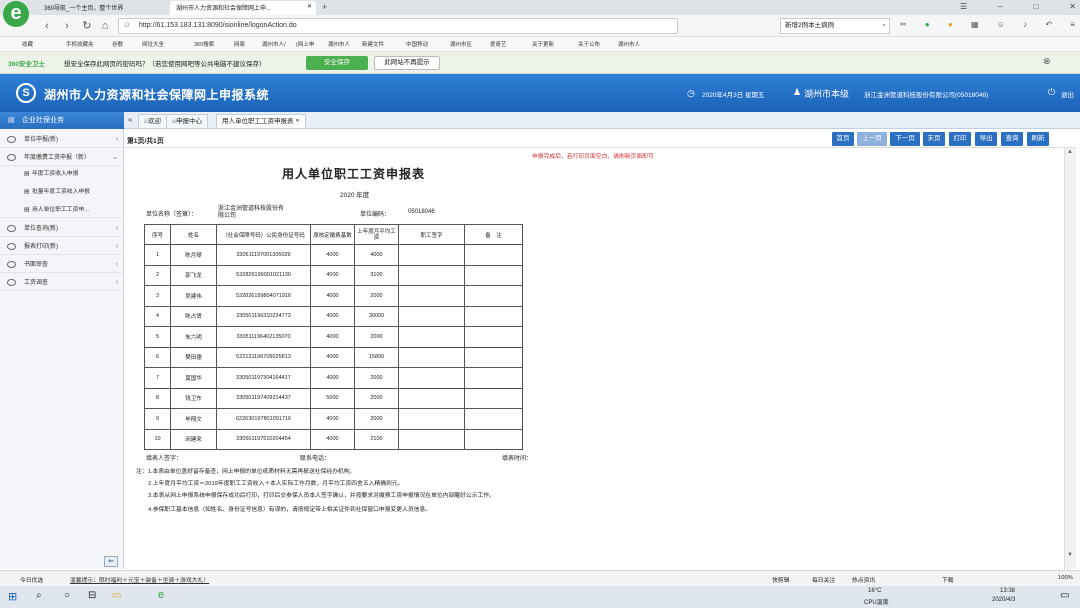 The height and width of the screenshot is (608, 1080). What do you see at coordinates (1072, 24) in the screenshot?
I see `more-icon: ≡` at bounding box center [1072, 24].